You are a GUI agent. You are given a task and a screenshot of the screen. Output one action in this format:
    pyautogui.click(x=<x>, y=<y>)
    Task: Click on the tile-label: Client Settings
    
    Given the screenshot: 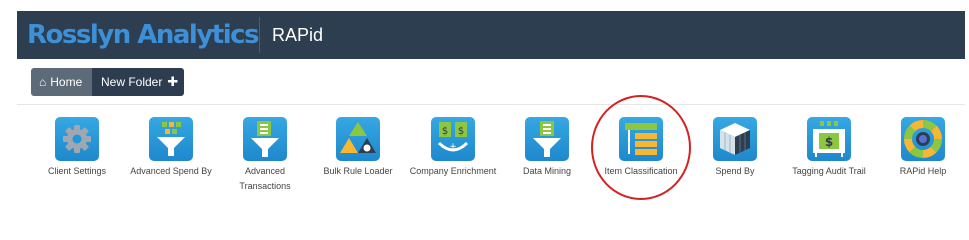 What is the action you would take?
    pyautogui.click(x=77, y=171)
    